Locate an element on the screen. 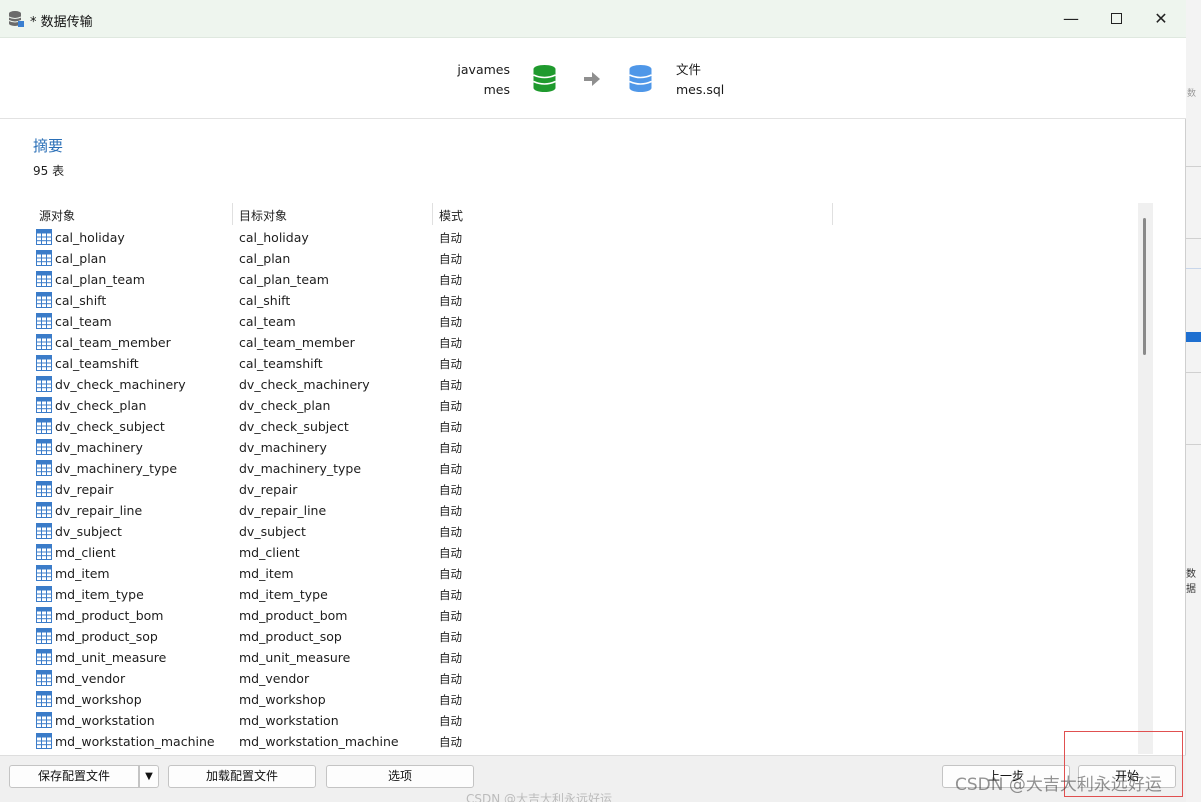 This screenshot has width=1201, height=802. target-object-cell: dv_check_machinery is located at coordinates (304, 384).